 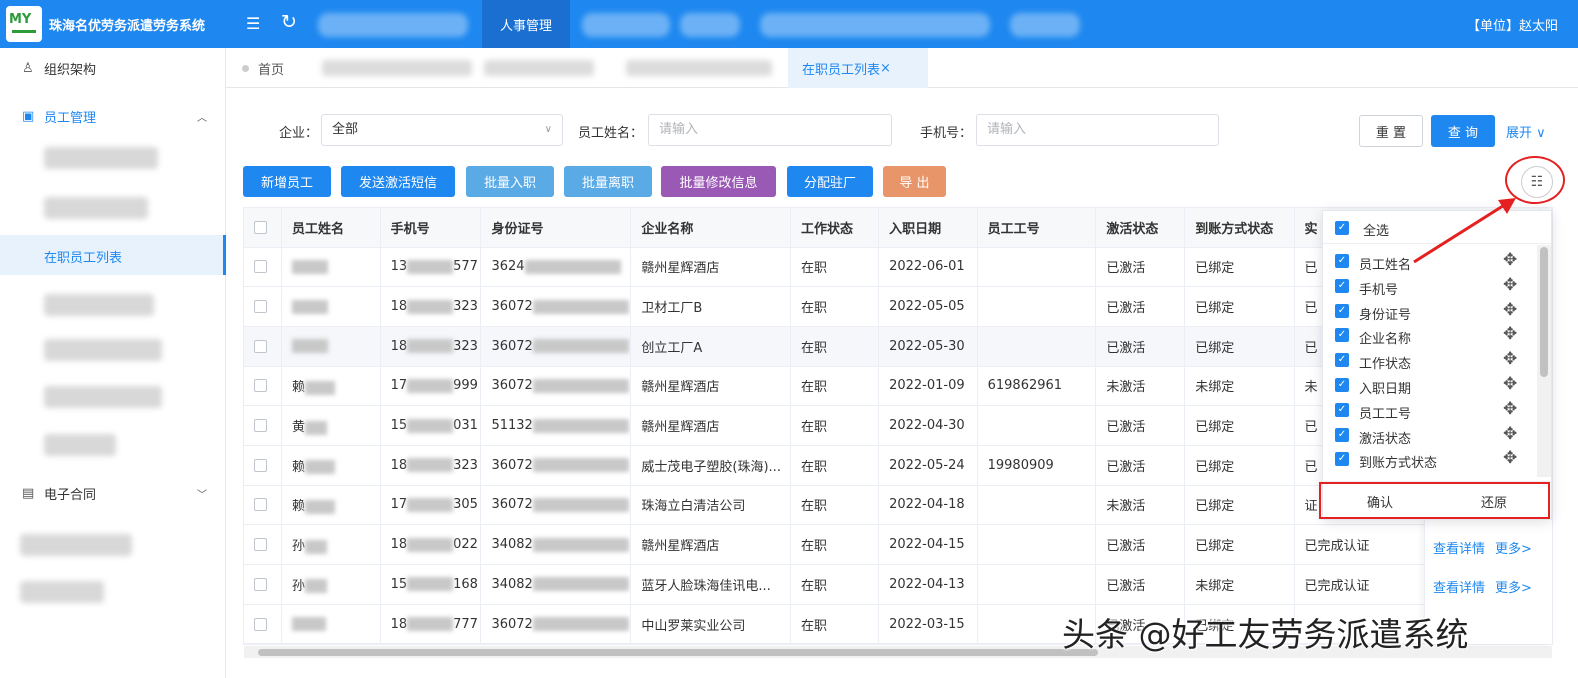 I want to click on reset-button: 重 置, so click(x=1391, y=131).